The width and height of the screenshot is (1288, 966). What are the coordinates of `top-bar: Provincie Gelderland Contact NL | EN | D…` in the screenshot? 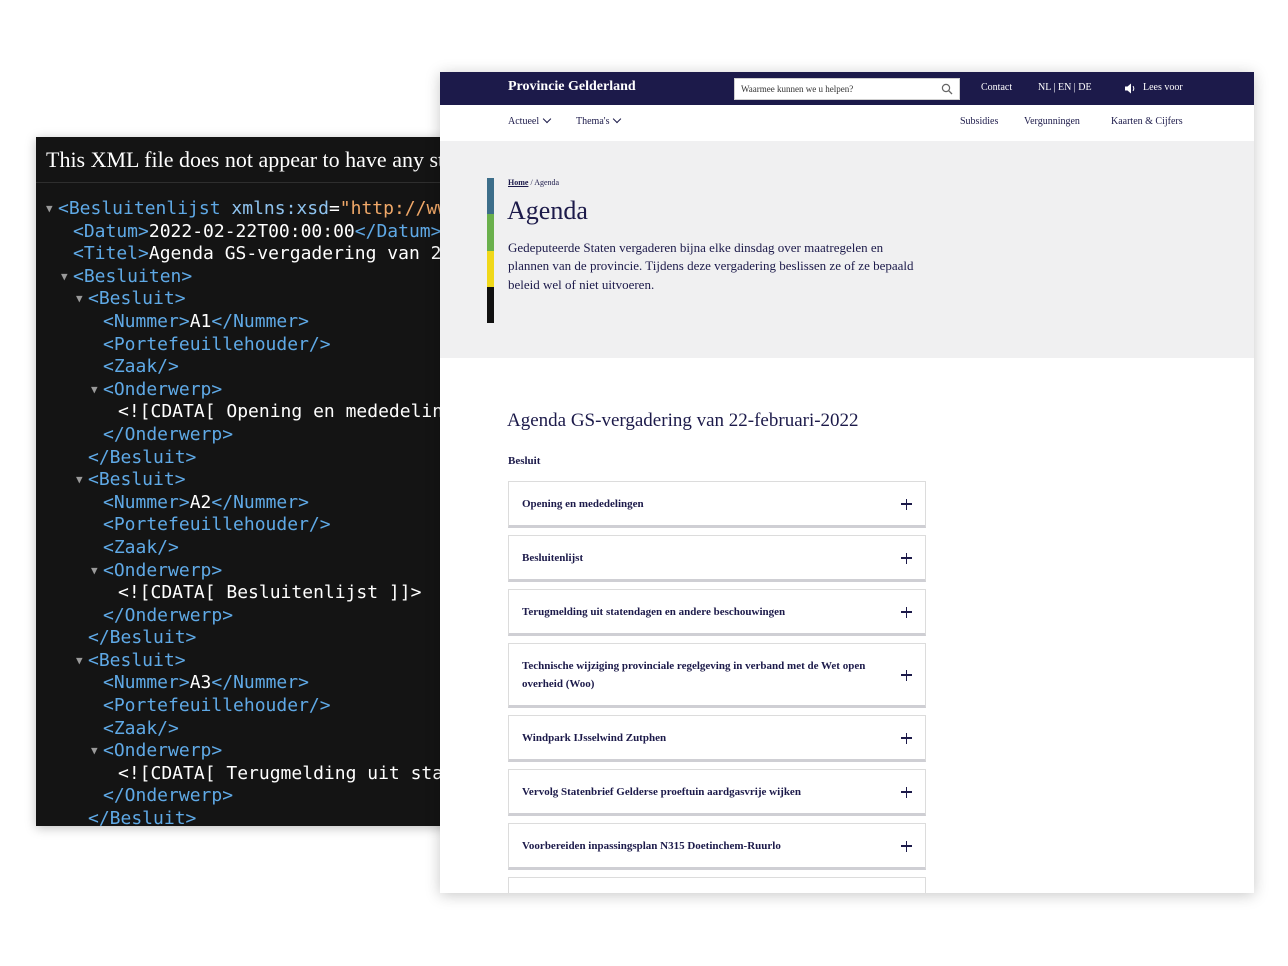 It's located at (847, 88).